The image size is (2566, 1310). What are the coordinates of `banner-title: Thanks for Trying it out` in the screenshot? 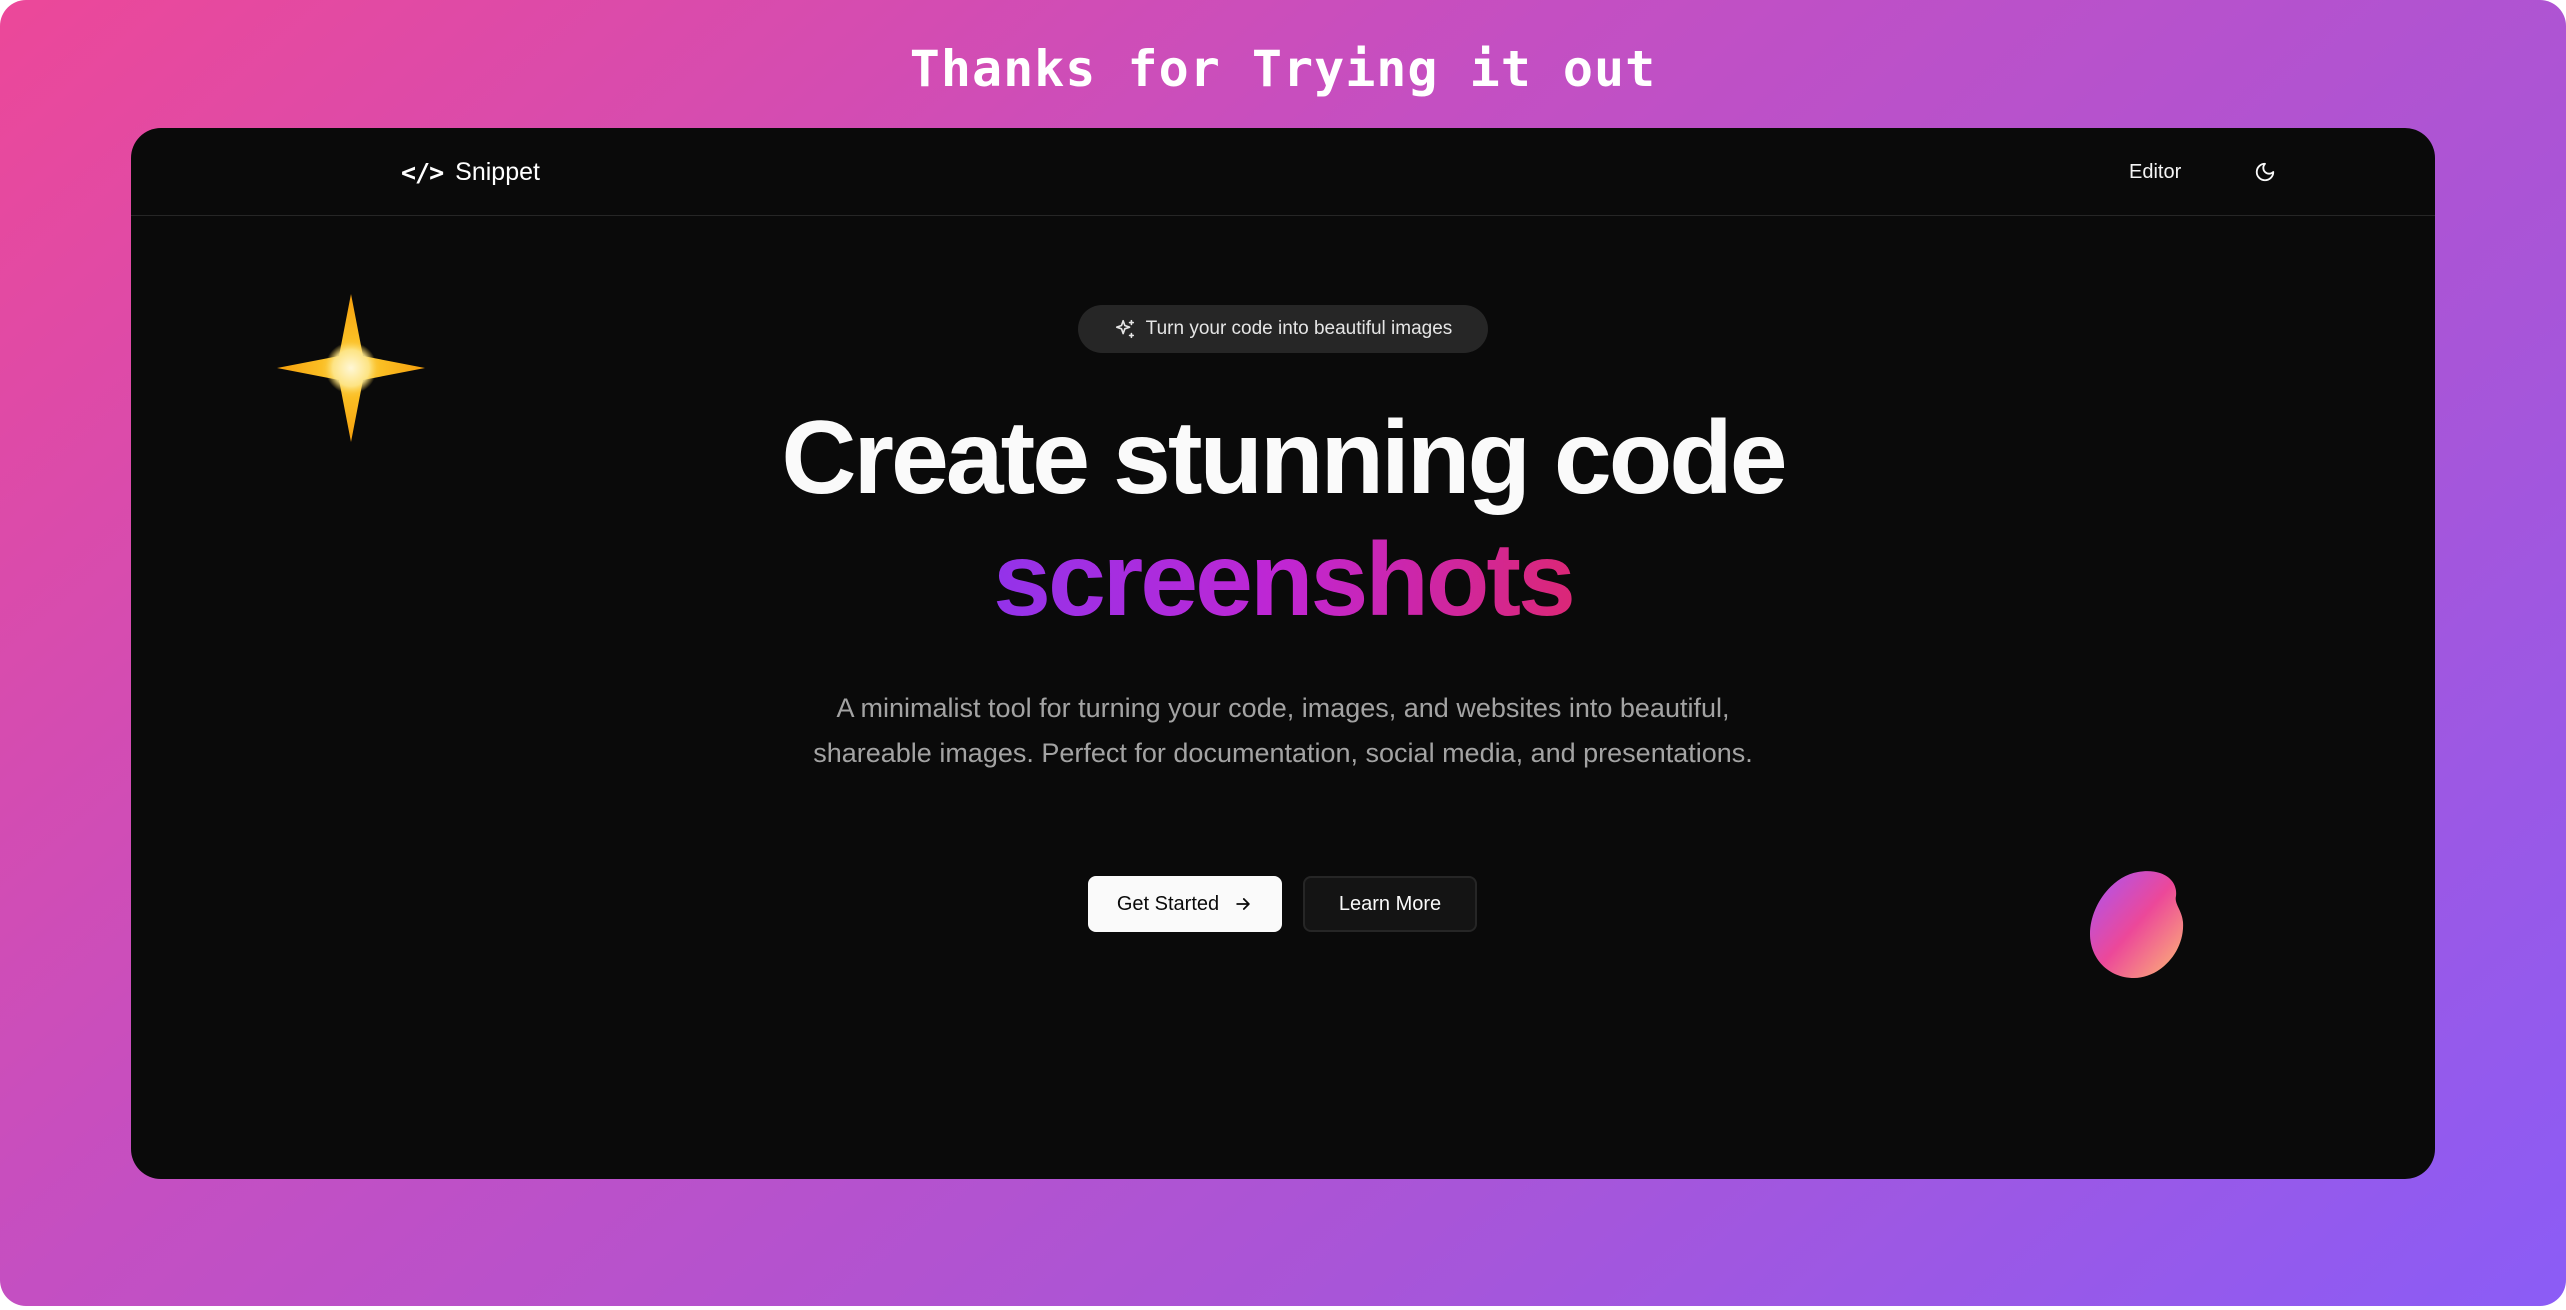 It's located at (1283, 69).